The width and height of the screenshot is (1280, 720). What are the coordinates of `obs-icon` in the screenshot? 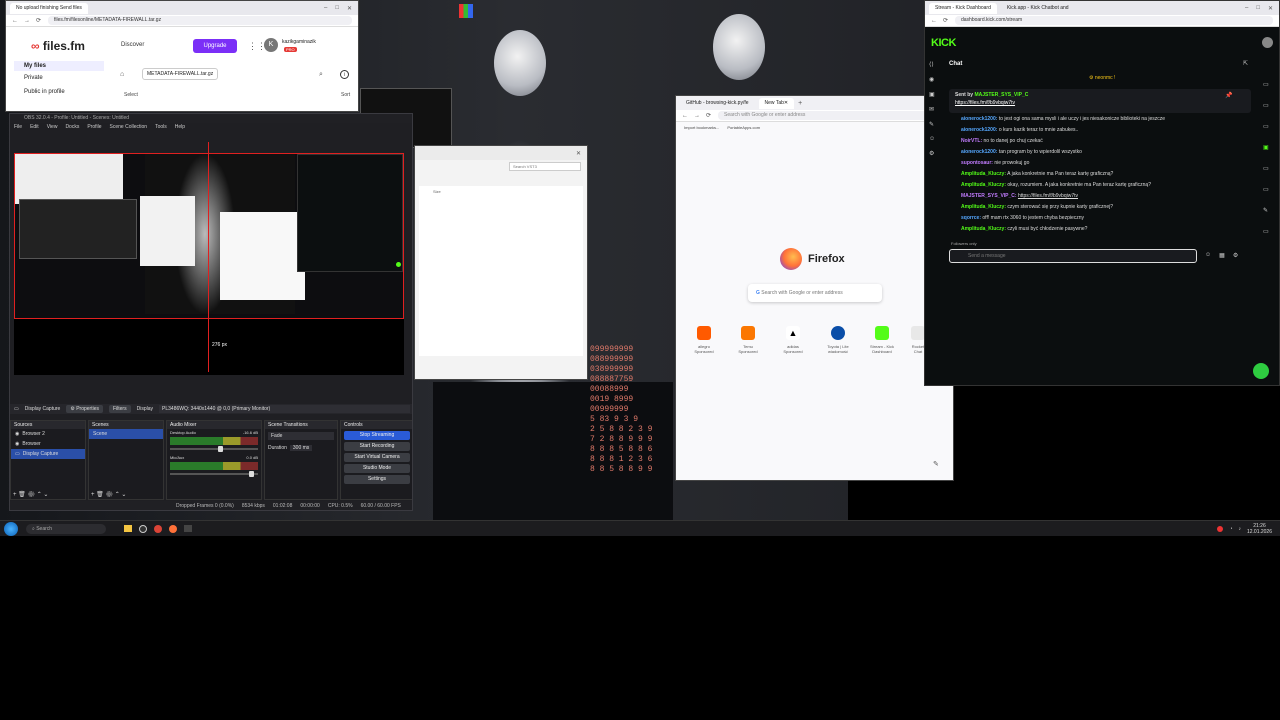 It's located at (143, 528).